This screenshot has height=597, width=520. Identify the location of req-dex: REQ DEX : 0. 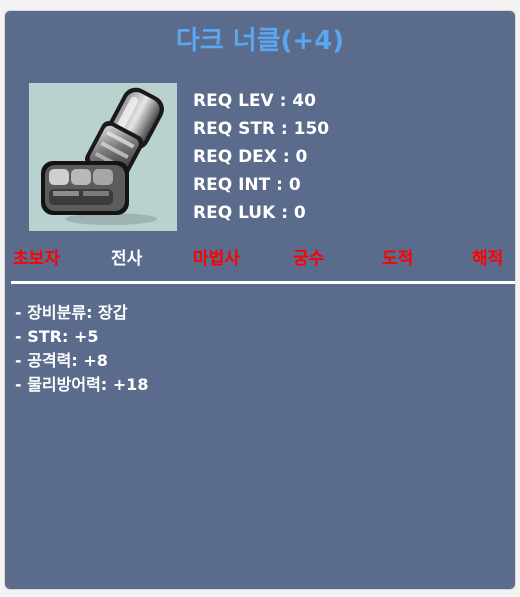
(250, 157).